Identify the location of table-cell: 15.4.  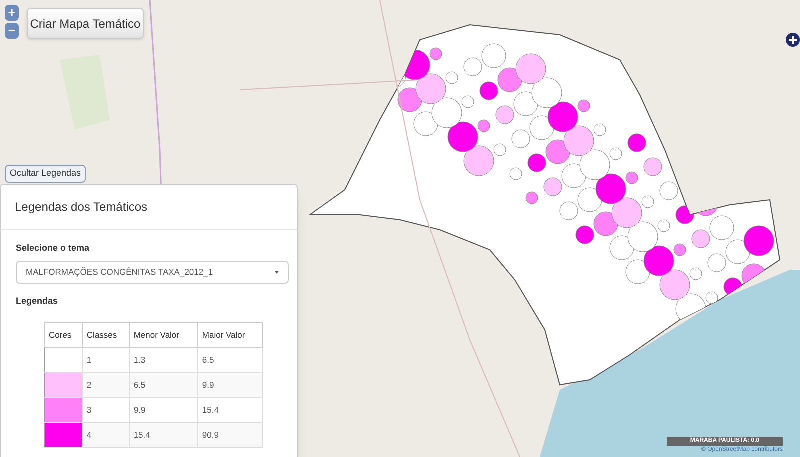
(163, 435).